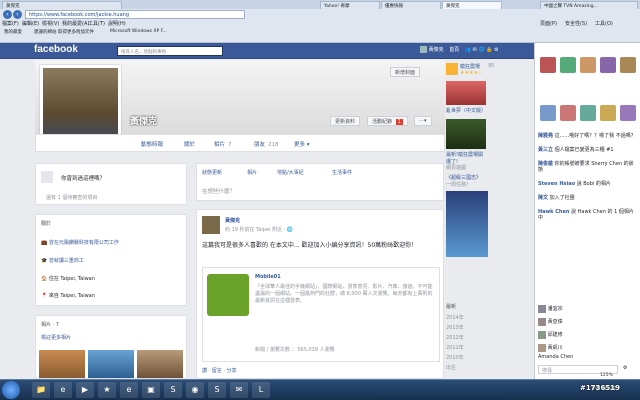 The width and height of the screenshot is (640, 400). I want to click on more-options-button: ⋯▾, so click(423, 121).